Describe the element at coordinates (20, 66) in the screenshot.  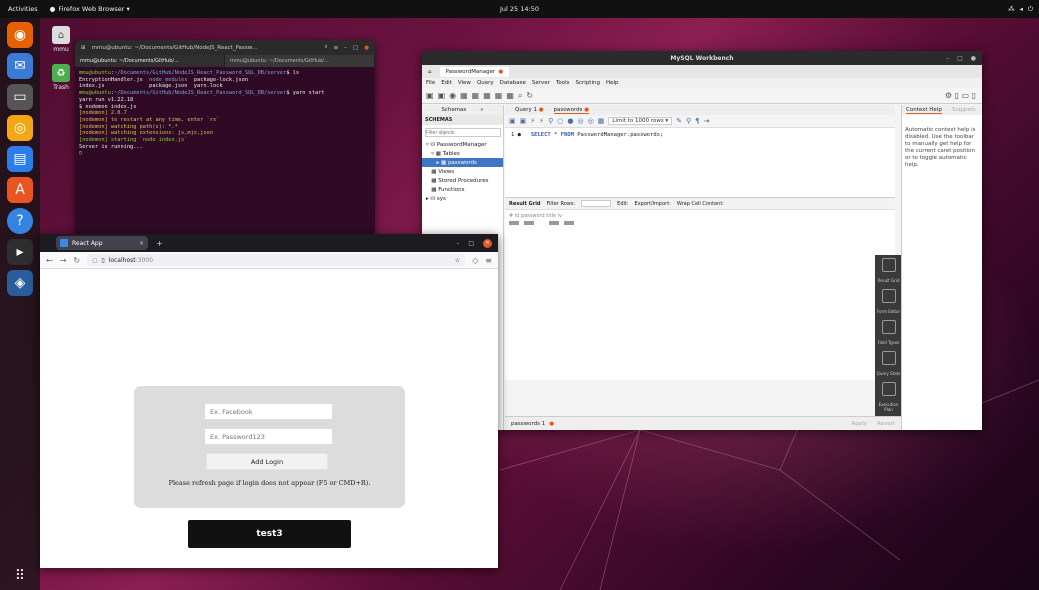
I see `thunderbird-icon: ✉` at that location.